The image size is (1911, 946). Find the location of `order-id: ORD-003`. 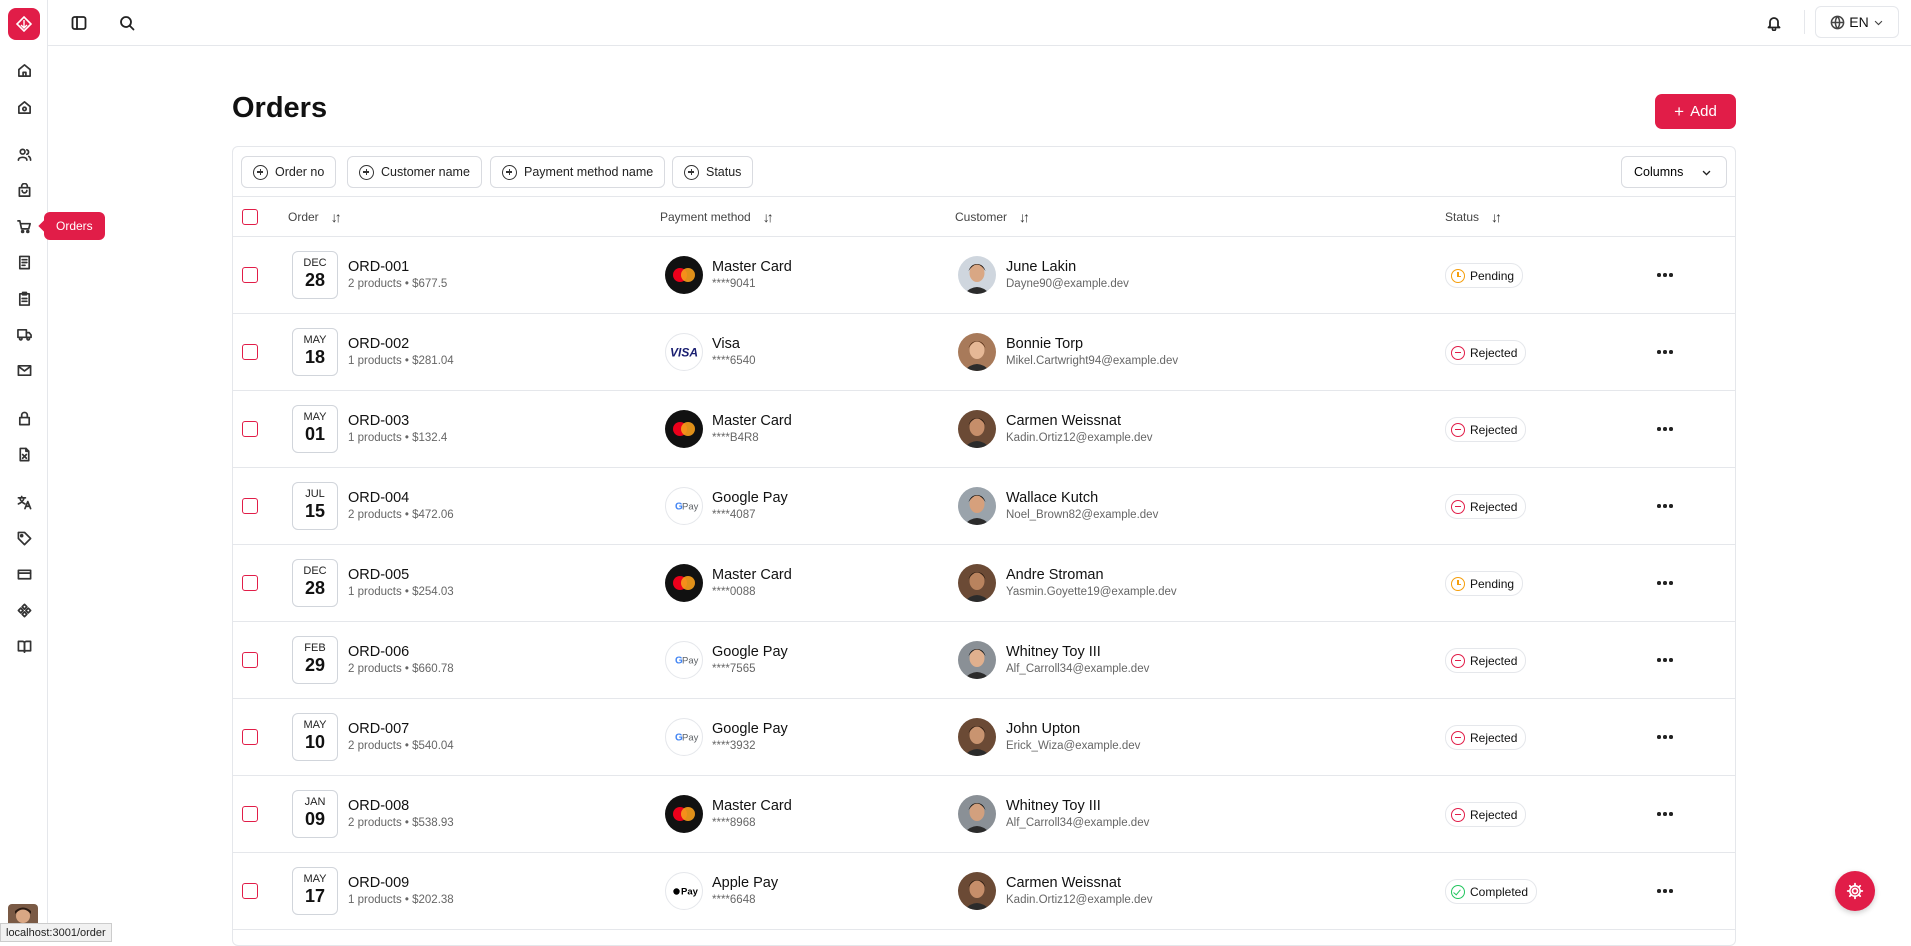

order-id: ORD-003 is located at coordinates (397, 421).